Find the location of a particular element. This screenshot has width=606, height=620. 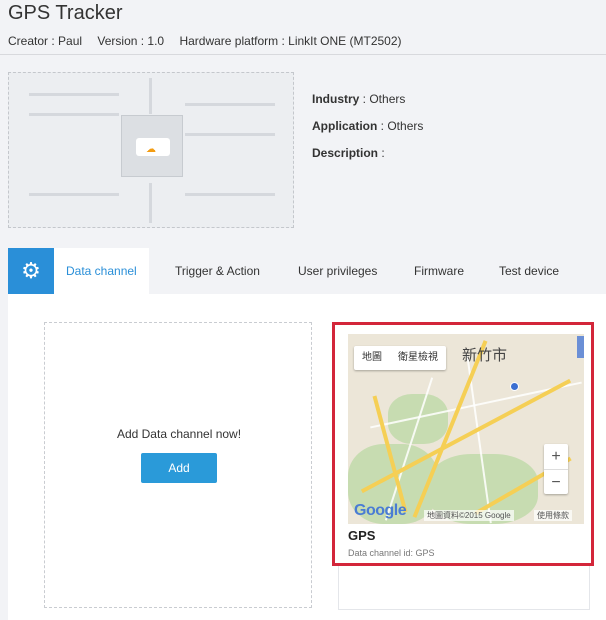

application-row: Application : Others is located at coordinates (368, 126).